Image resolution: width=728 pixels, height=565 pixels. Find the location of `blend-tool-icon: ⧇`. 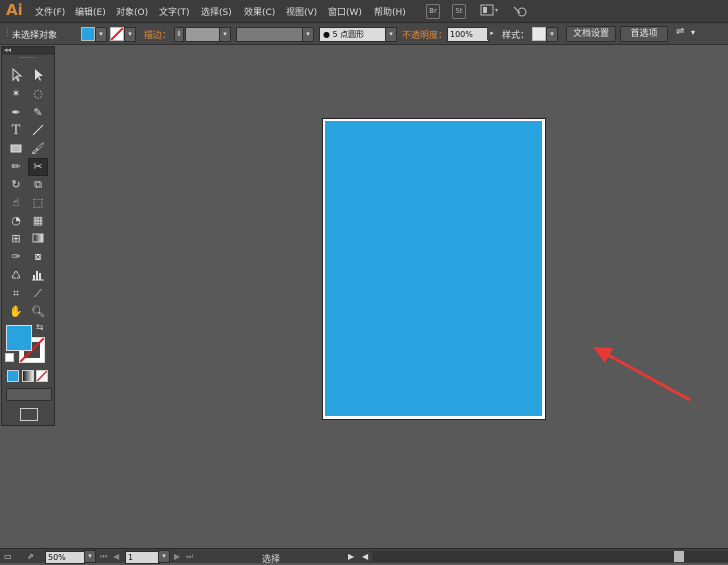

blend-tool-icon: ⧇ is located at coordinates (38, 257).